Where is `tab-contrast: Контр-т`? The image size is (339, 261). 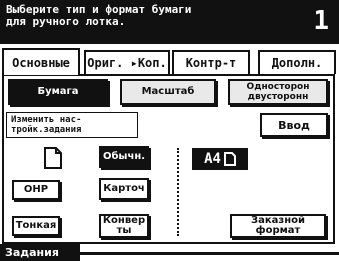
tab-contrast: Контр-т is located at coordinates (211, 62).